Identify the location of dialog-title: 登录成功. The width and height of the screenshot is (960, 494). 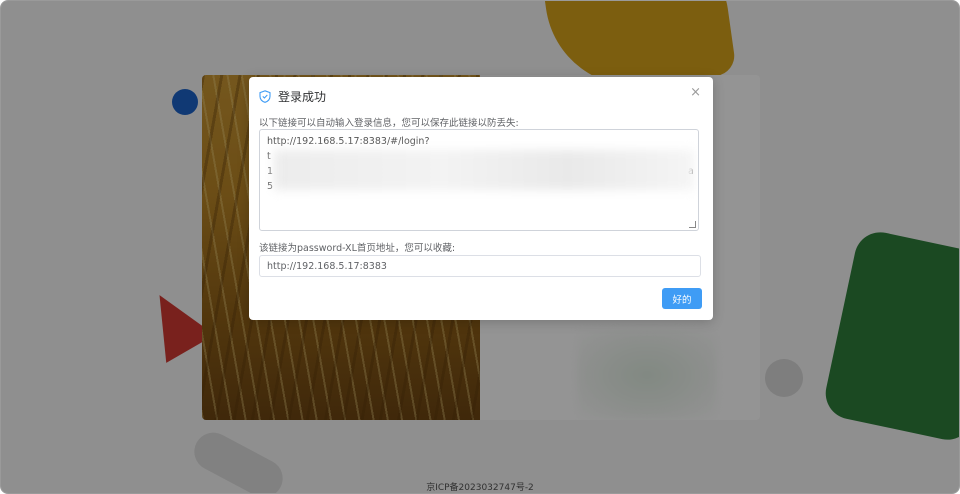
(302, 97).